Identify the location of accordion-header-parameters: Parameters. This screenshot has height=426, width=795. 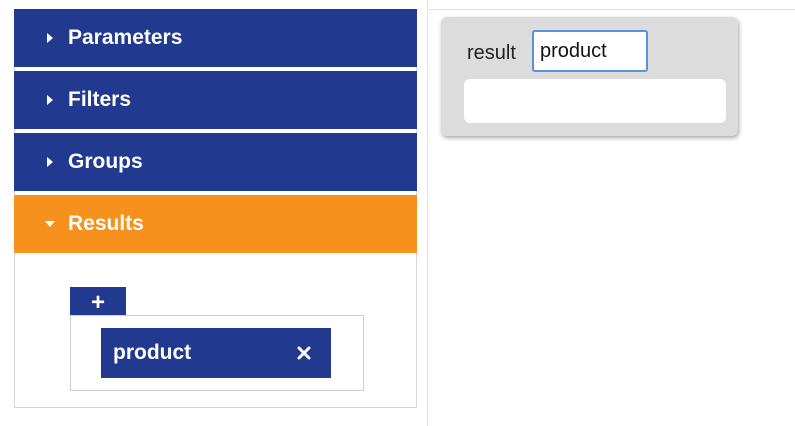
(215, 38).